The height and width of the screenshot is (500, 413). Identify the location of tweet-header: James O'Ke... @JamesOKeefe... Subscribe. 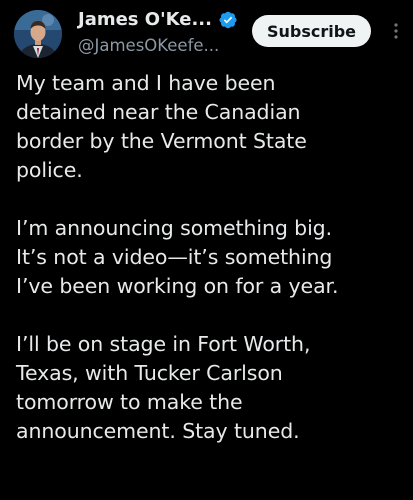
(206, 34).